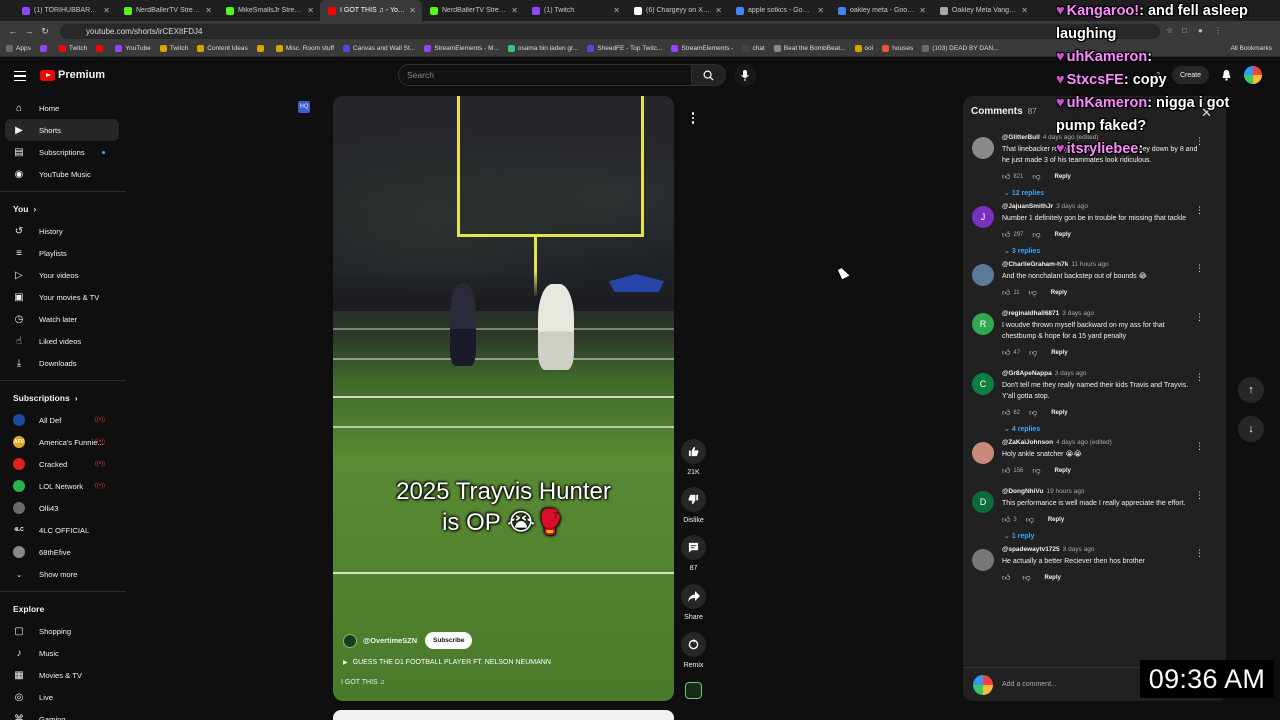  Describe the element at coordinates (350, 640) in the screenshot. I see `channel-avatar` at that location.